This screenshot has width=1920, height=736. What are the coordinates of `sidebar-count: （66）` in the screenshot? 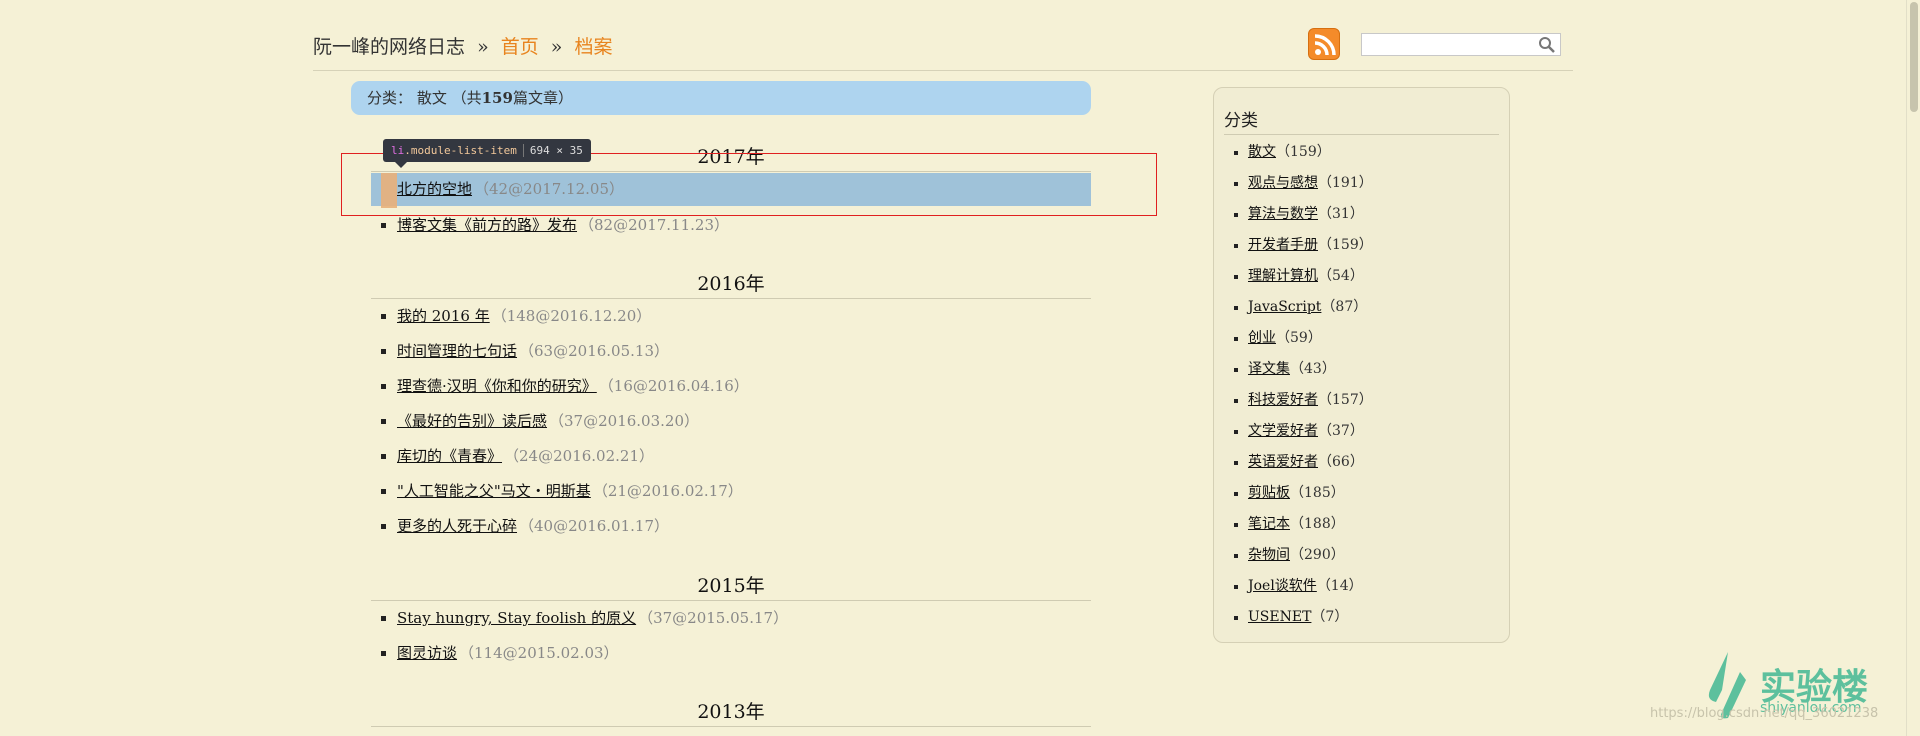 It's located at (1341, 462).